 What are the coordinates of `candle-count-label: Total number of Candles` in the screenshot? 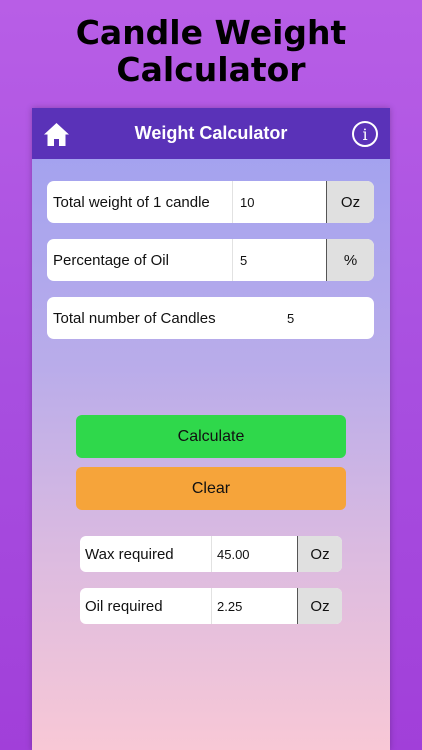 It's located at (134, 318).